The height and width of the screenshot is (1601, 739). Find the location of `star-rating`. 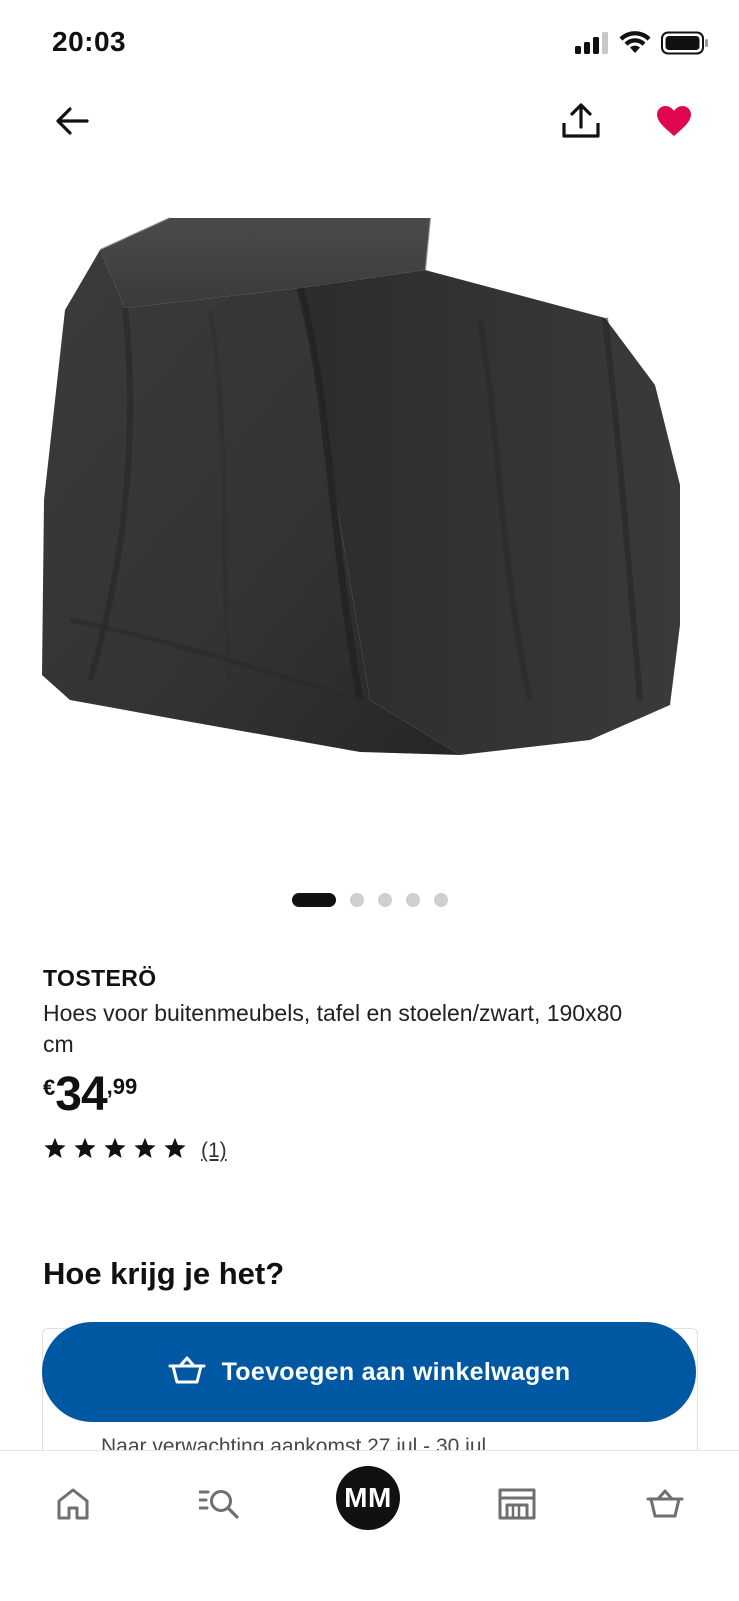

star-rating is located at coordinates (115, 1151).